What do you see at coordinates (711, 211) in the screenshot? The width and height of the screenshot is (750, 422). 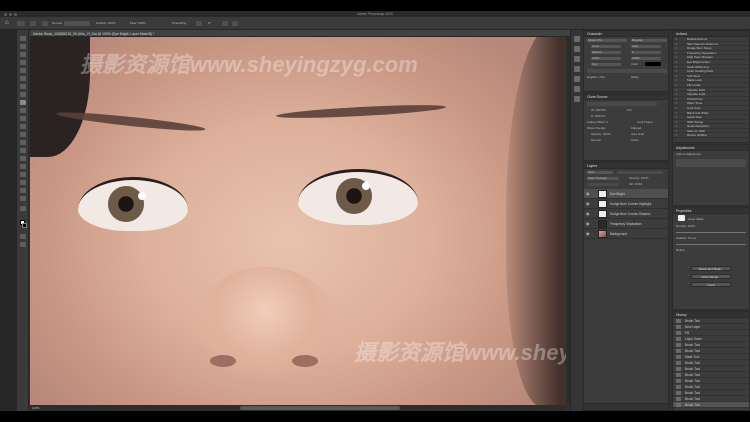 I see `properties-panel-title: Properties` at bounding box center [711, 211].